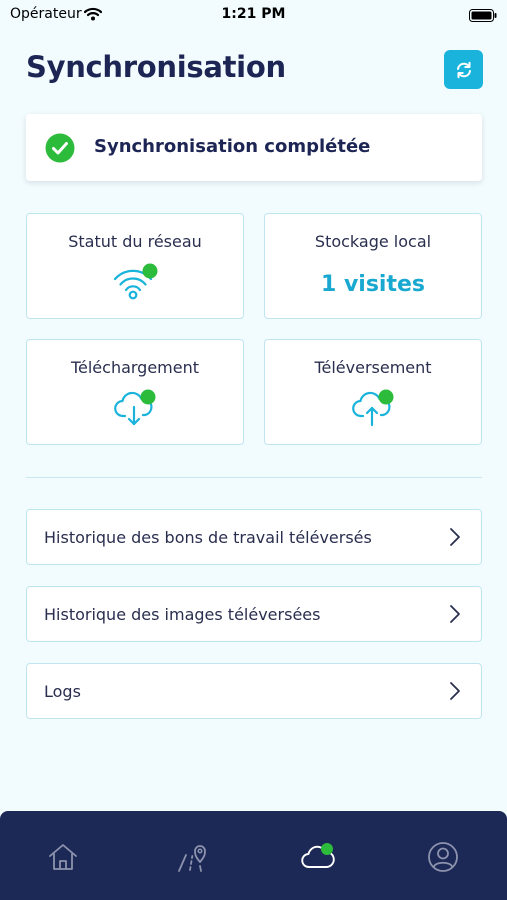  I want to click on home-icon, so click(63, 857).